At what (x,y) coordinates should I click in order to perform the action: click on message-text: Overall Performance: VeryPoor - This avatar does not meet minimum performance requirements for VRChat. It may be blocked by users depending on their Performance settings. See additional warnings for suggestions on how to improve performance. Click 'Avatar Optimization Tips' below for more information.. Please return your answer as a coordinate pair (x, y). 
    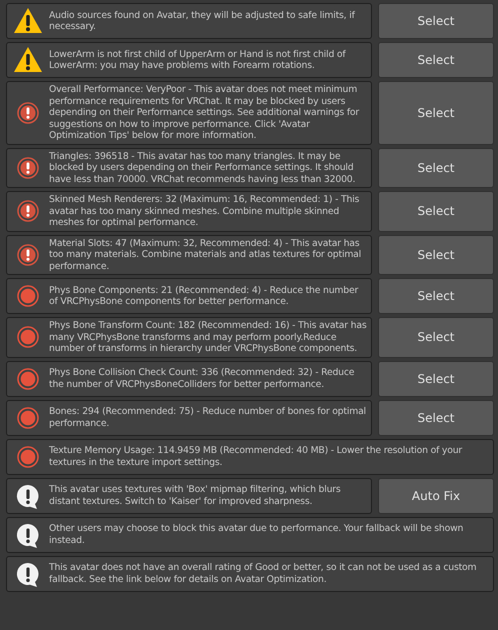
    Looking at the image, I should click on (204, 113).